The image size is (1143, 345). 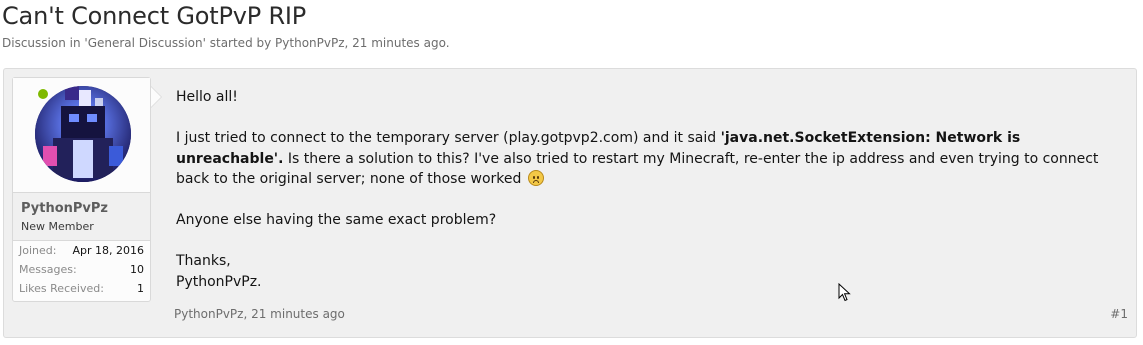 What do you see at coordinates (845, 294) in the screenshot?
I see `mouse-cursor-icon` at bounding box center [845, 294].